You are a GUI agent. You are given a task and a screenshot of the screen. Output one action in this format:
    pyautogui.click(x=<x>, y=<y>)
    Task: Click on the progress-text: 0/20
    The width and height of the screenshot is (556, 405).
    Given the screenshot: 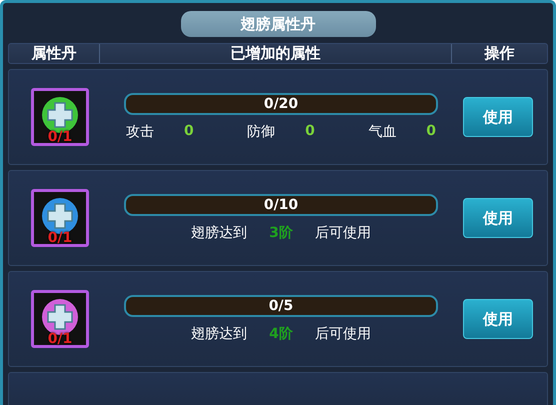 What is the action you would take?
    pyautogui.click(x=281, y=104)
    